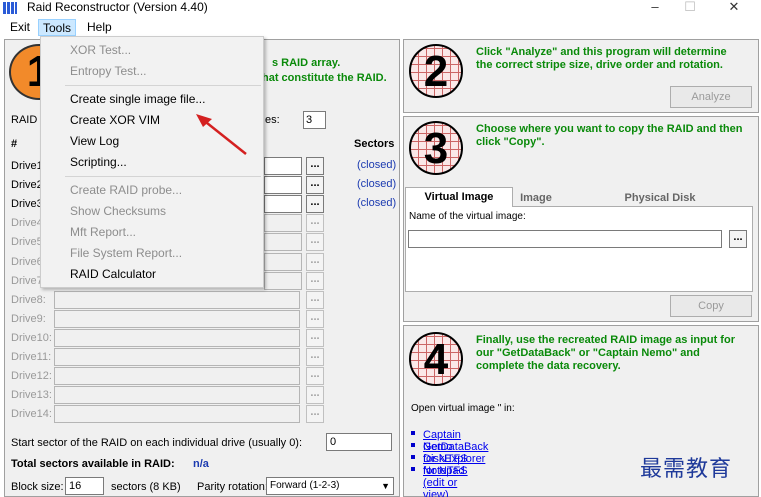  What do you see at coordinates (31, 414) in the screenshot?
I see `drive-label: Drive14:` at bounding box center [31, 414].